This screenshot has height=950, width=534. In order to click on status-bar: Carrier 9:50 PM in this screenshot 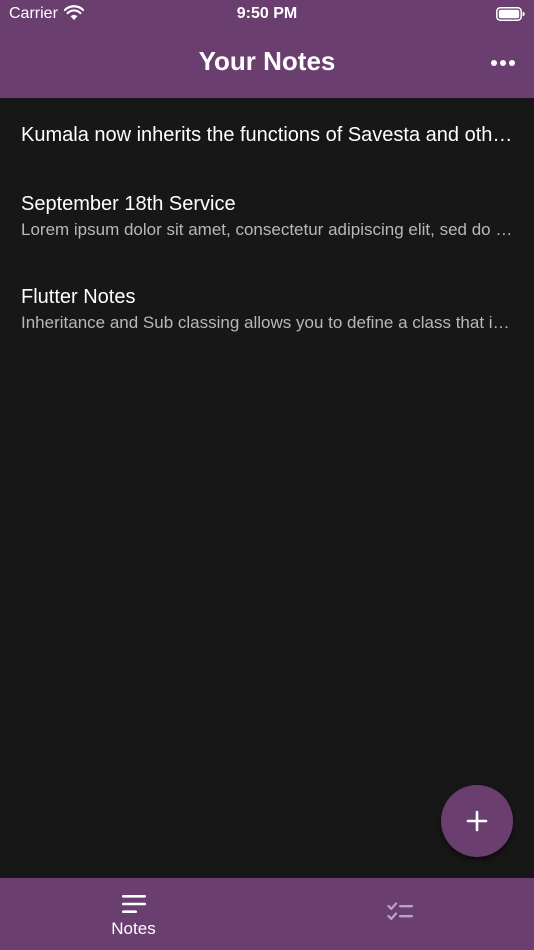, I will do `click(267, 14)`.